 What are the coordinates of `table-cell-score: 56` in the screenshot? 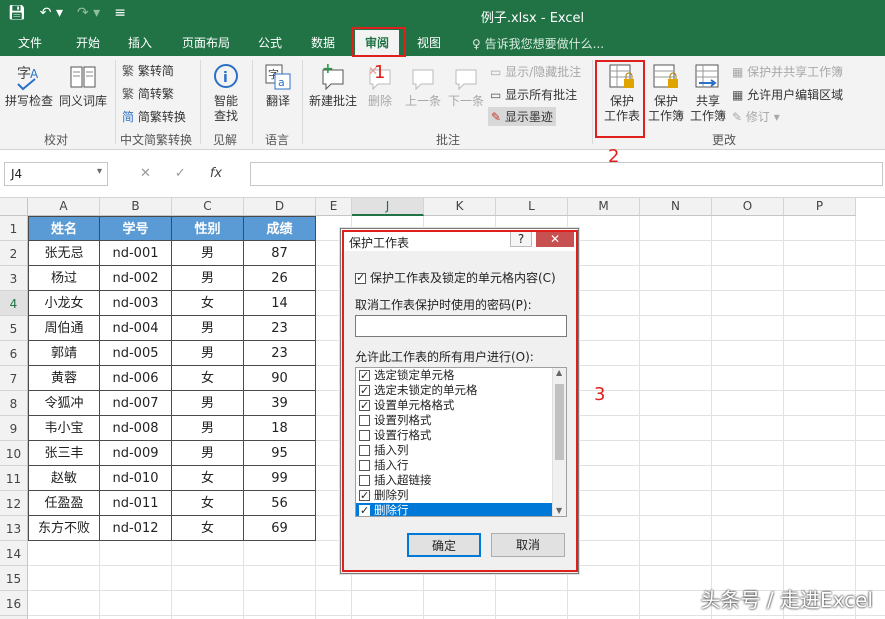 It's located at (280, 503).